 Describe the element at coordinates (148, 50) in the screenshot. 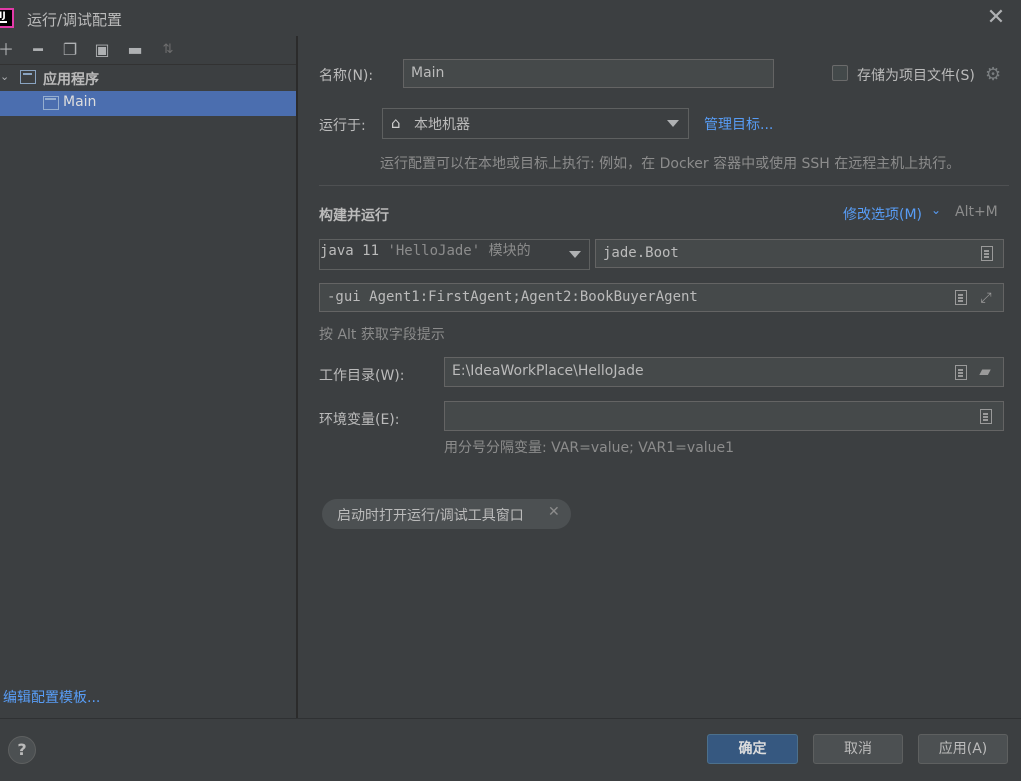

I see `config-toolbar: ＋ ━ ❐ ▣ ▬ ⇅` at that location.